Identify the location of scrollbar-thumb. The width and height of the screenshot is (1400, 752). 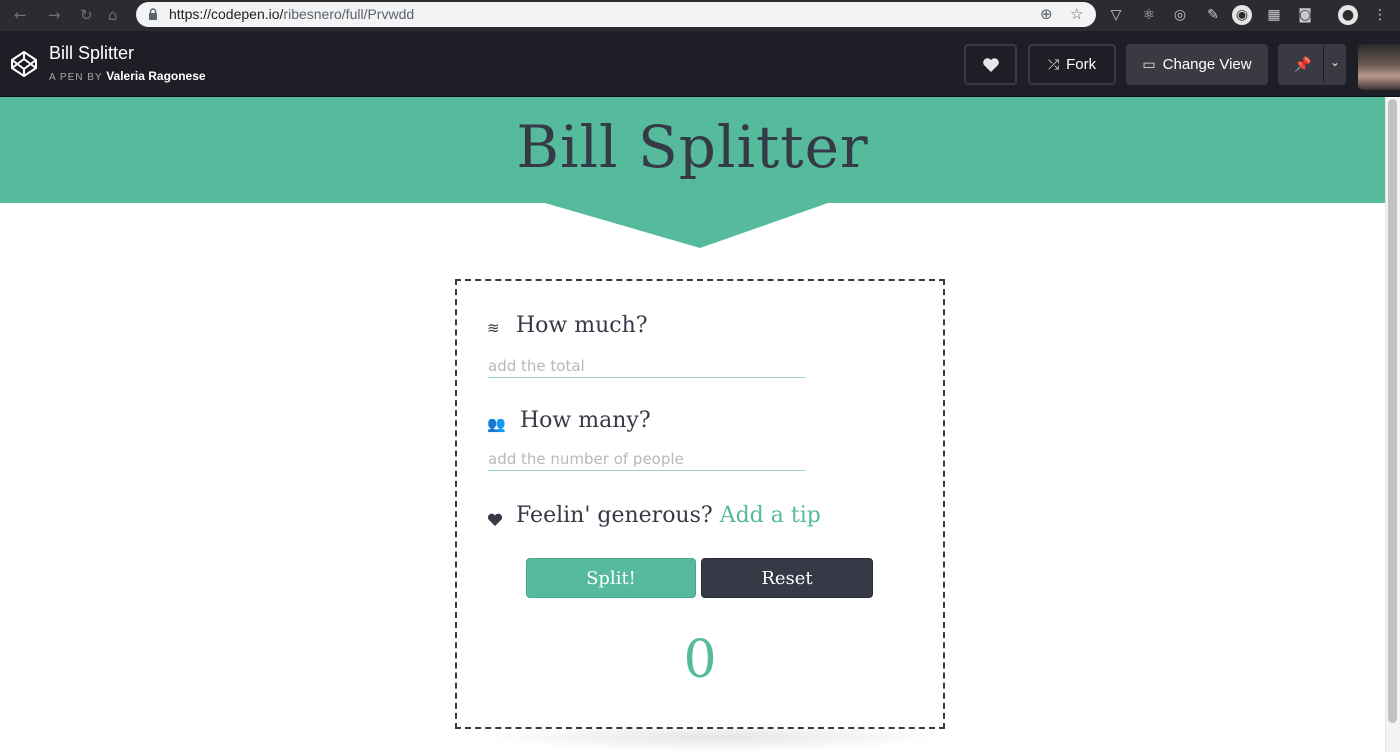
(1392, 411).